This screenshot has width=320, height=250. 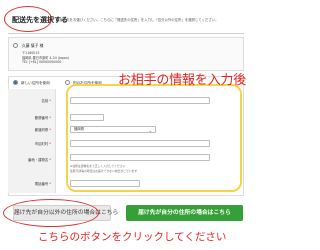 What do you see at coordinates (42, 118) in the screenshot?
I see `label-postal: 郵便番号*` at bounding box center [42, 118].